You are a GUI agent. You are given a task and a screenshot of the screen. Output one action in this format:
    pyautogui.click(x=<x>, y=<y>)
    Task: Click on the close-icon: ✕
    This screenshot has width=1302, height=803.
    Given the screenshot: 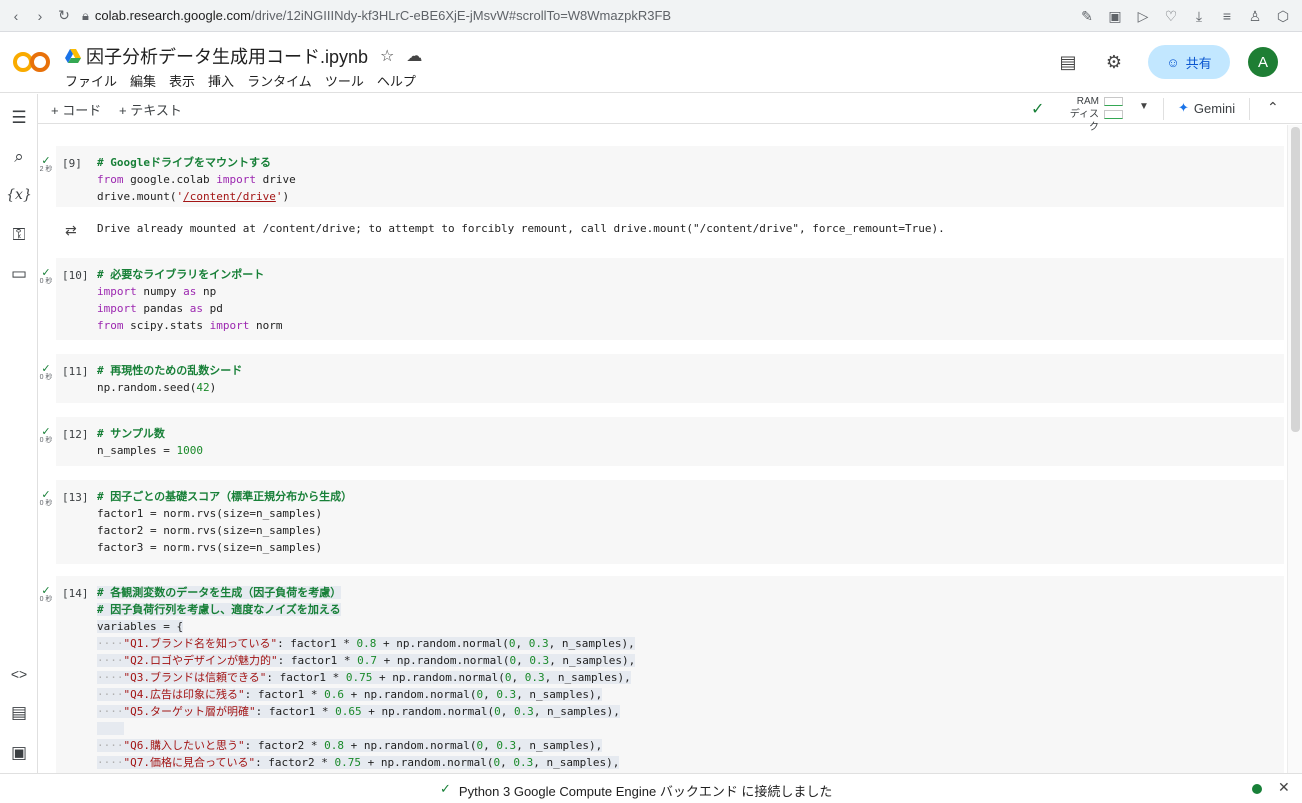 What is the action you would take?
    pyautogui.click(x=1284, y=787)
    